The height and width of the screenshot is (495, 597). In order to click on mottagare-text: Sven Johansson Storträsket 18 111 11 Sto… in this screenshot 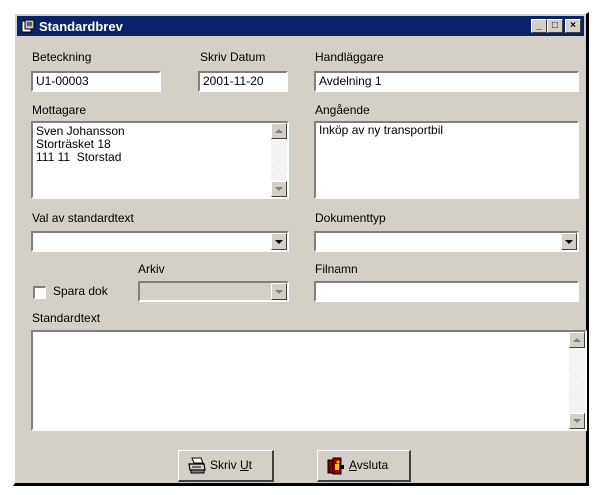, I will do `click(80, 144)`.